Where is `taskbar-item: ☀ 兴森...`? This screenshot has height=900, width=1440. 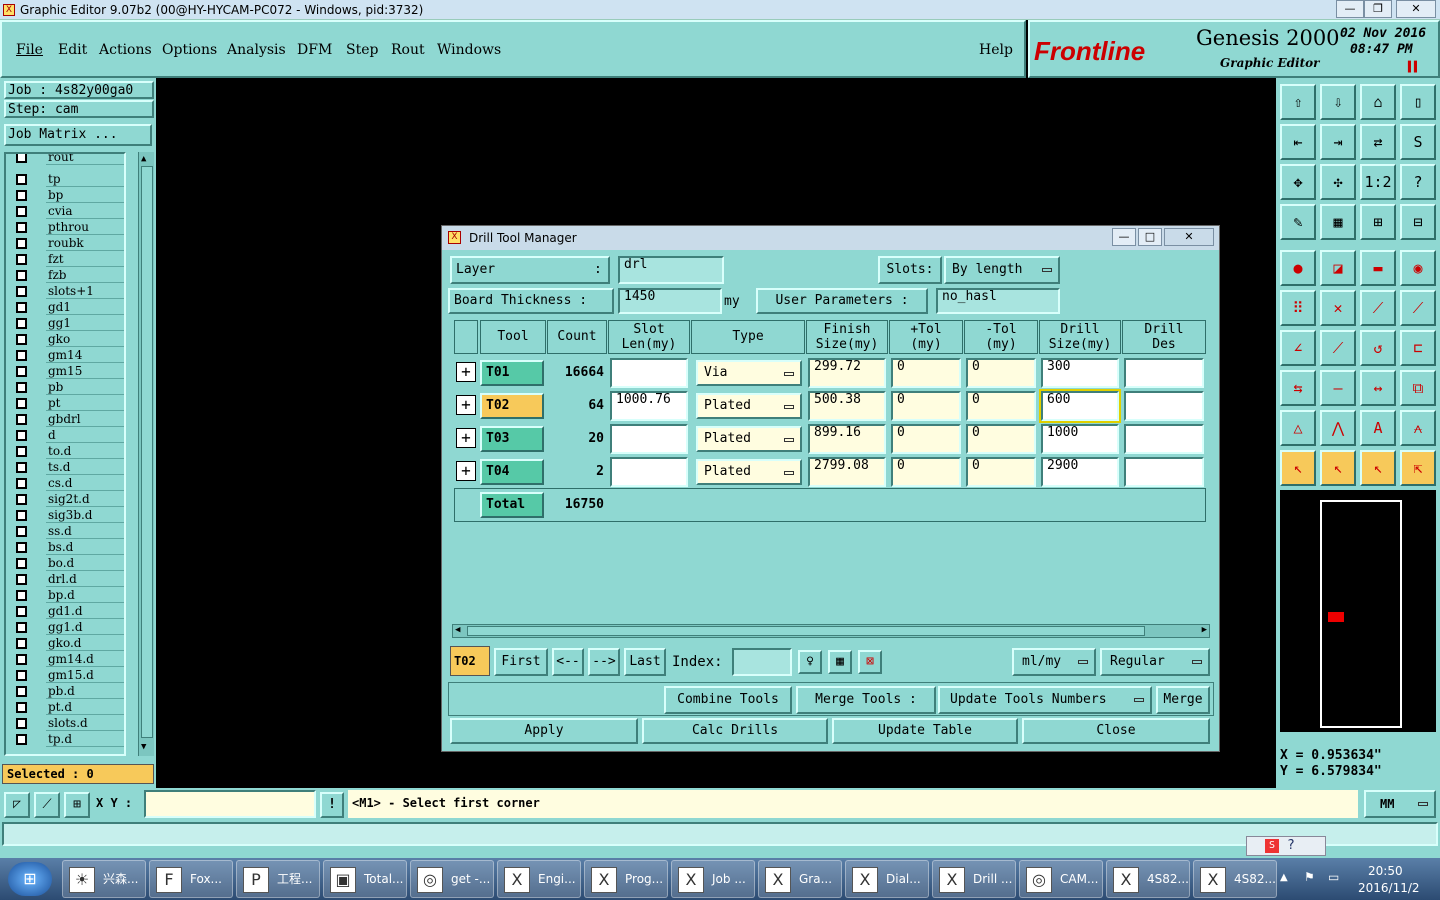 taskbar-item: ☀ 兴森... is located at coordinates (104, 879).